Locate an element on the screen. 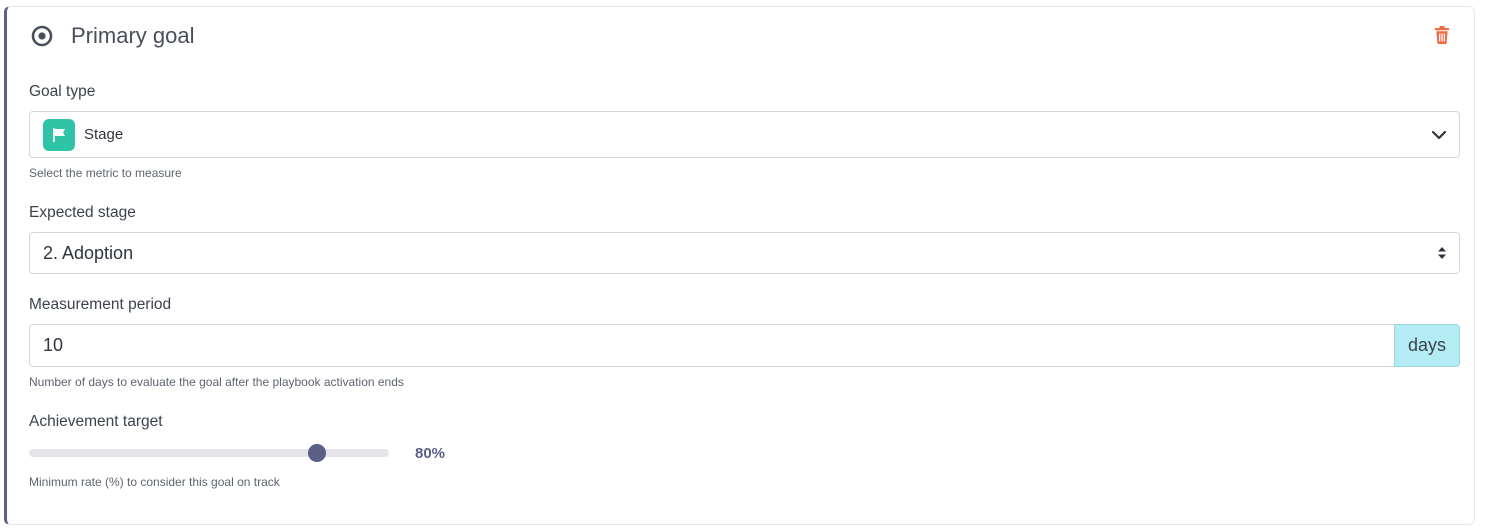  expected-stage-select: 2. Adoption is located at coordinates (744, 253).